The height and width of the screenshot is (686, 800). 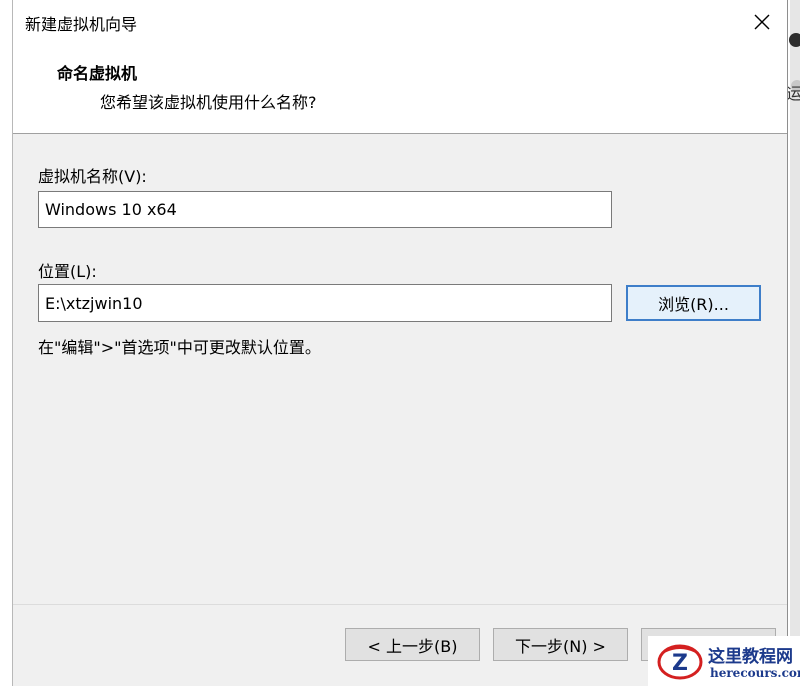 I want to click on location-hint: 在"编辑">"首选项"中可更改默认位置。, so click(x=179, y=347).